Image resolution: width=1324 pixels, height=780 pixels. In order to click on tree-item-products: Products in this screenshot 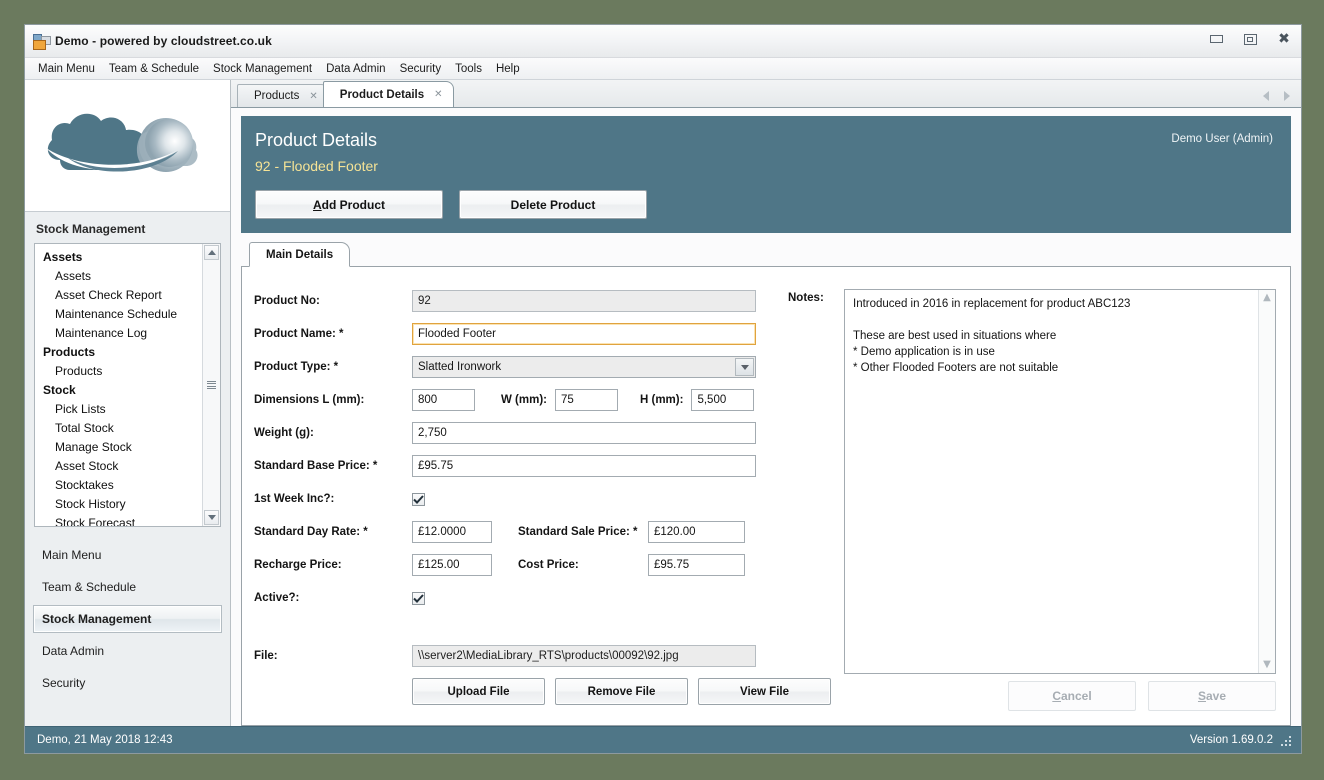, I will do `click(118, 371)`.